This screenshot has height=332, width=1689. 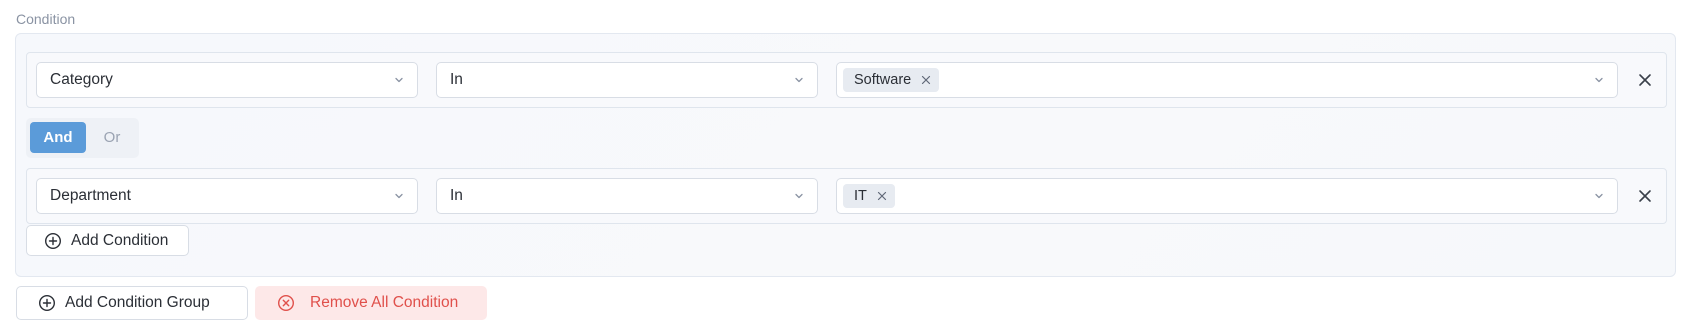 I want to click on remove-all-conditions-button: Remove All Condition, so click(x=371, y=303).